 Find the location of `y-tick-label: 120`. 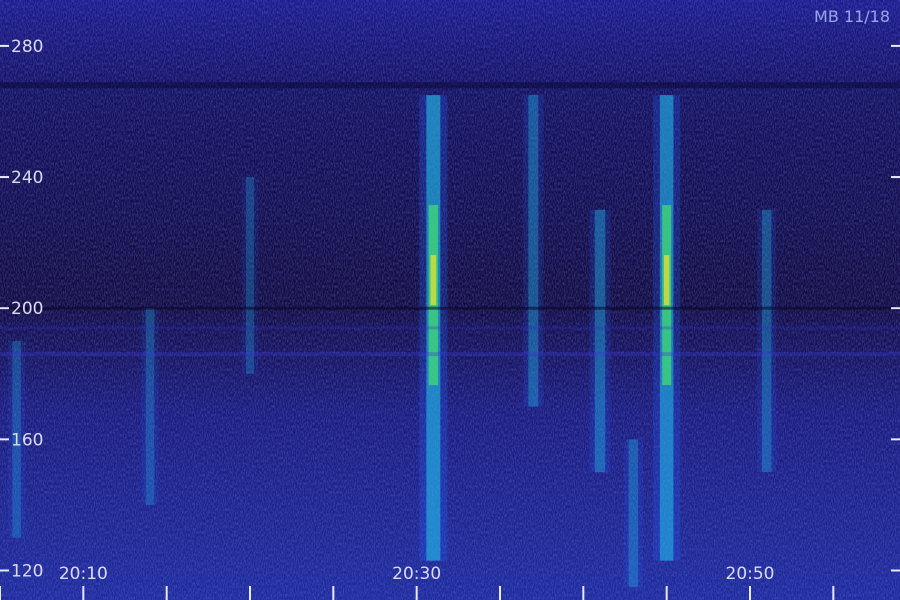

y-tick-label: 120 is located at coordinates (27, 571).